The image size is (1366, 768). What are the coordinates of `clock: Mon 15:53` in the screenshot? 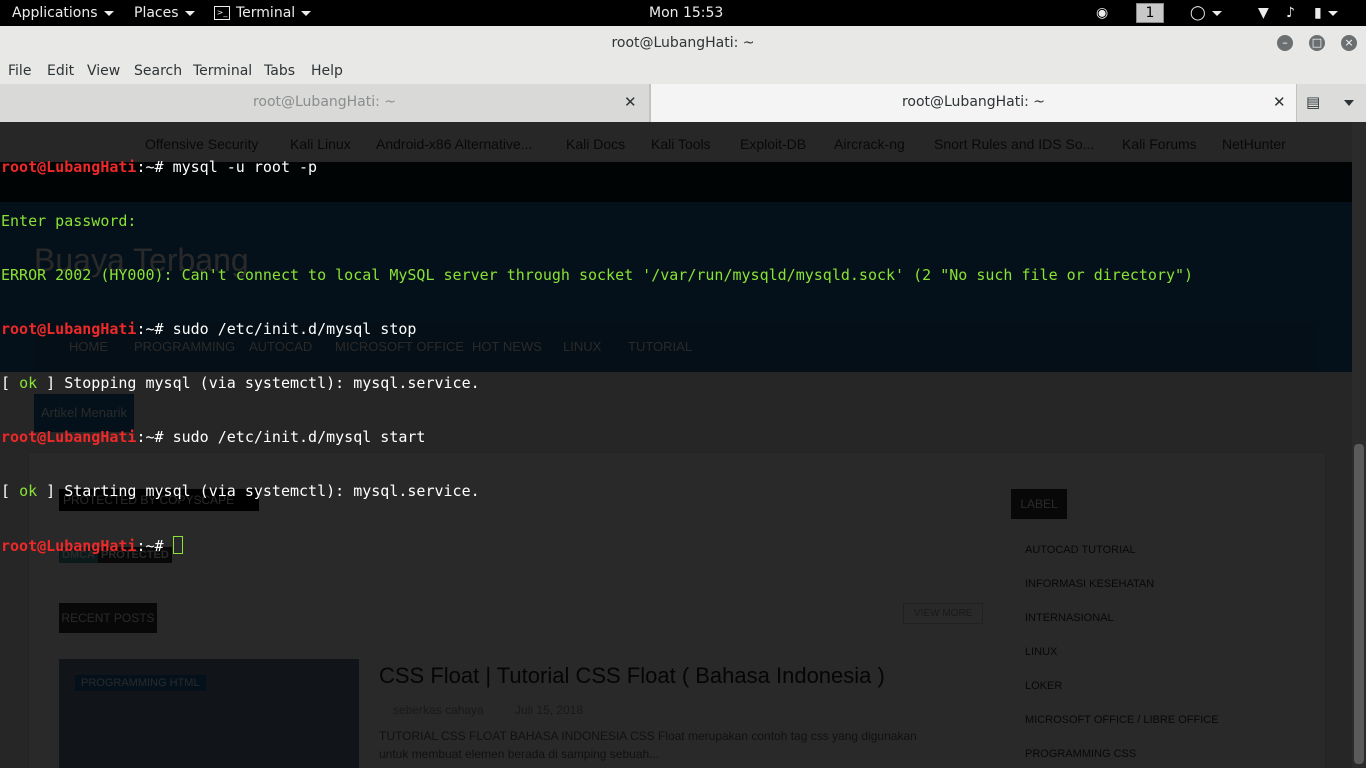 It's located at (686, 13).